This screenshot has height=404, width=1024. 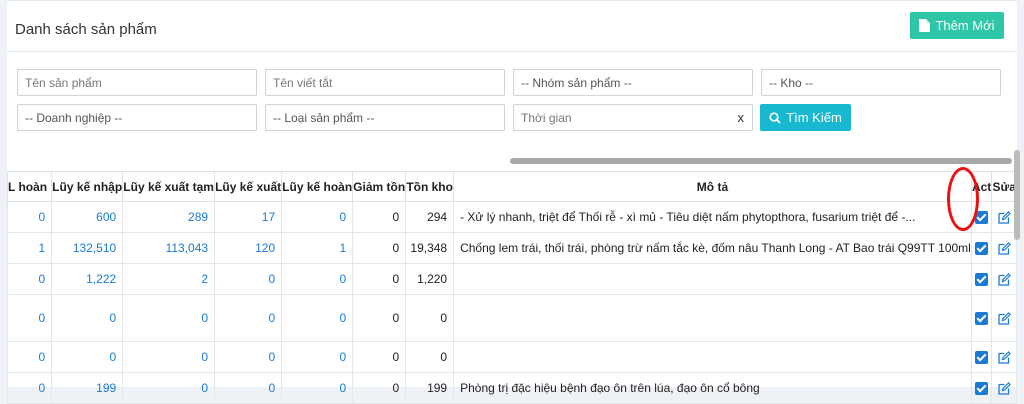 I want to click on cell-stock: 294, so click(x=430, y=217).